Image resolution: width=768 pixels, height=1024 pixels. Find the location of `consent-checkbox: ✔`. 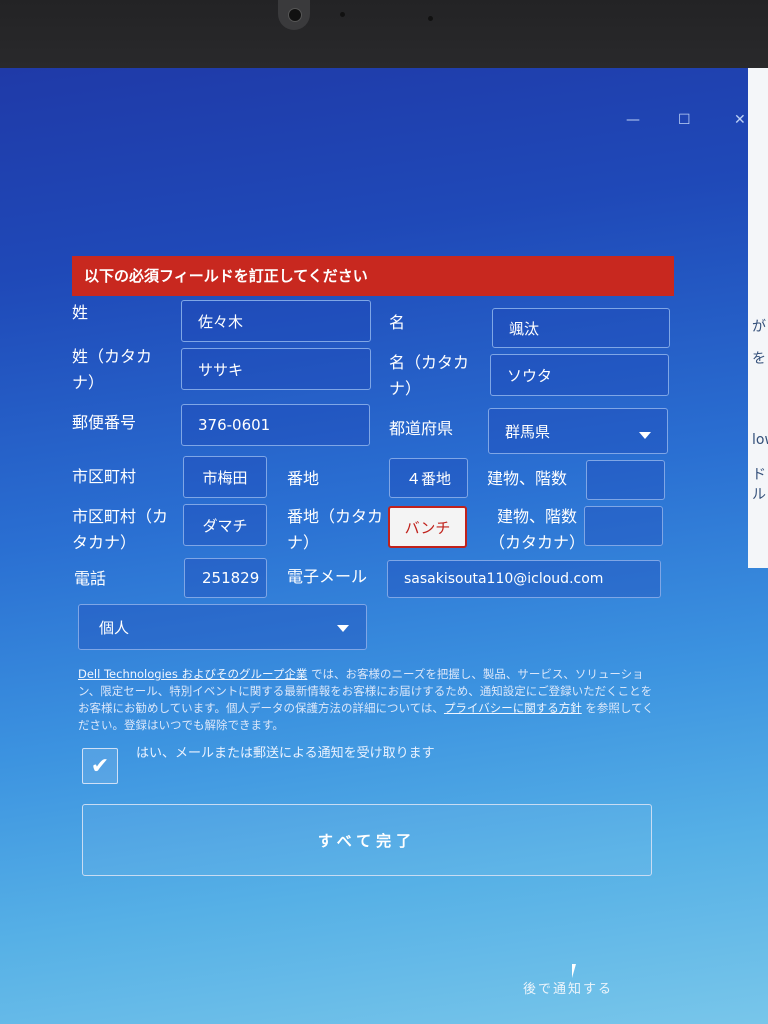

consent-checkbox: ✔ is located at coordinates (100, 766).